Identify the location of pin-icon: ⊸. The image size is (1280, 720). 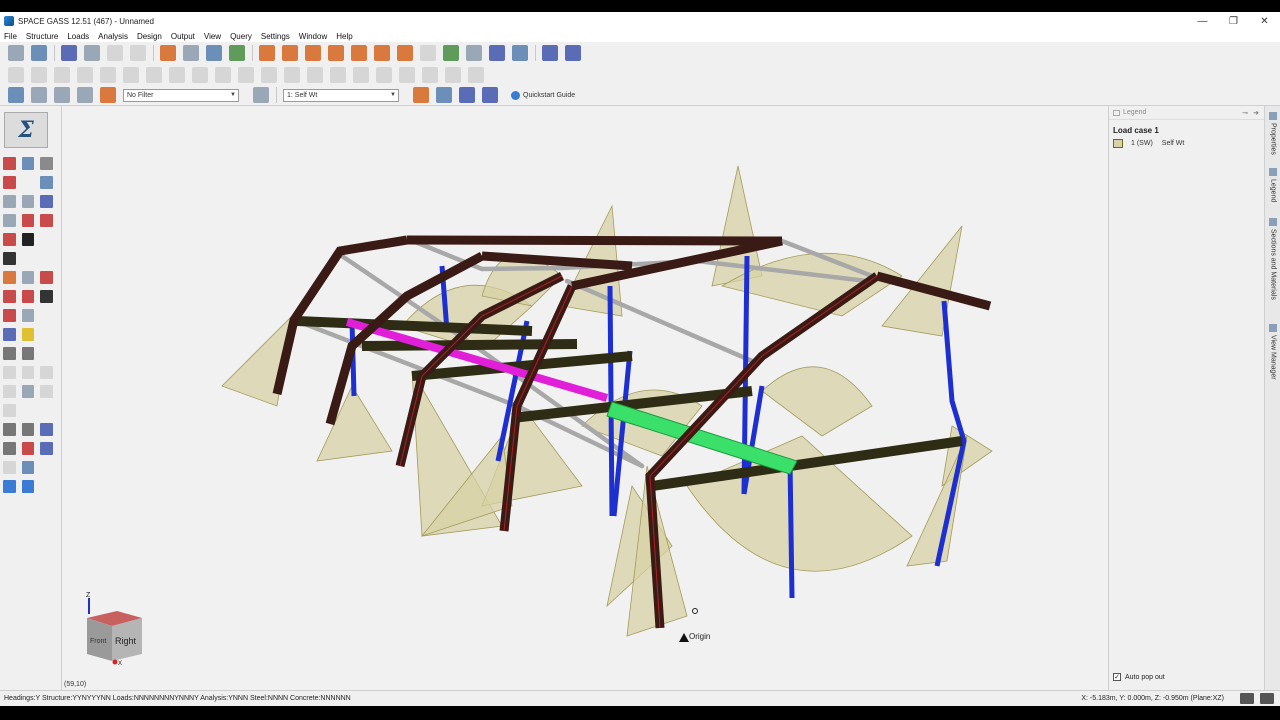
(1245, 113).